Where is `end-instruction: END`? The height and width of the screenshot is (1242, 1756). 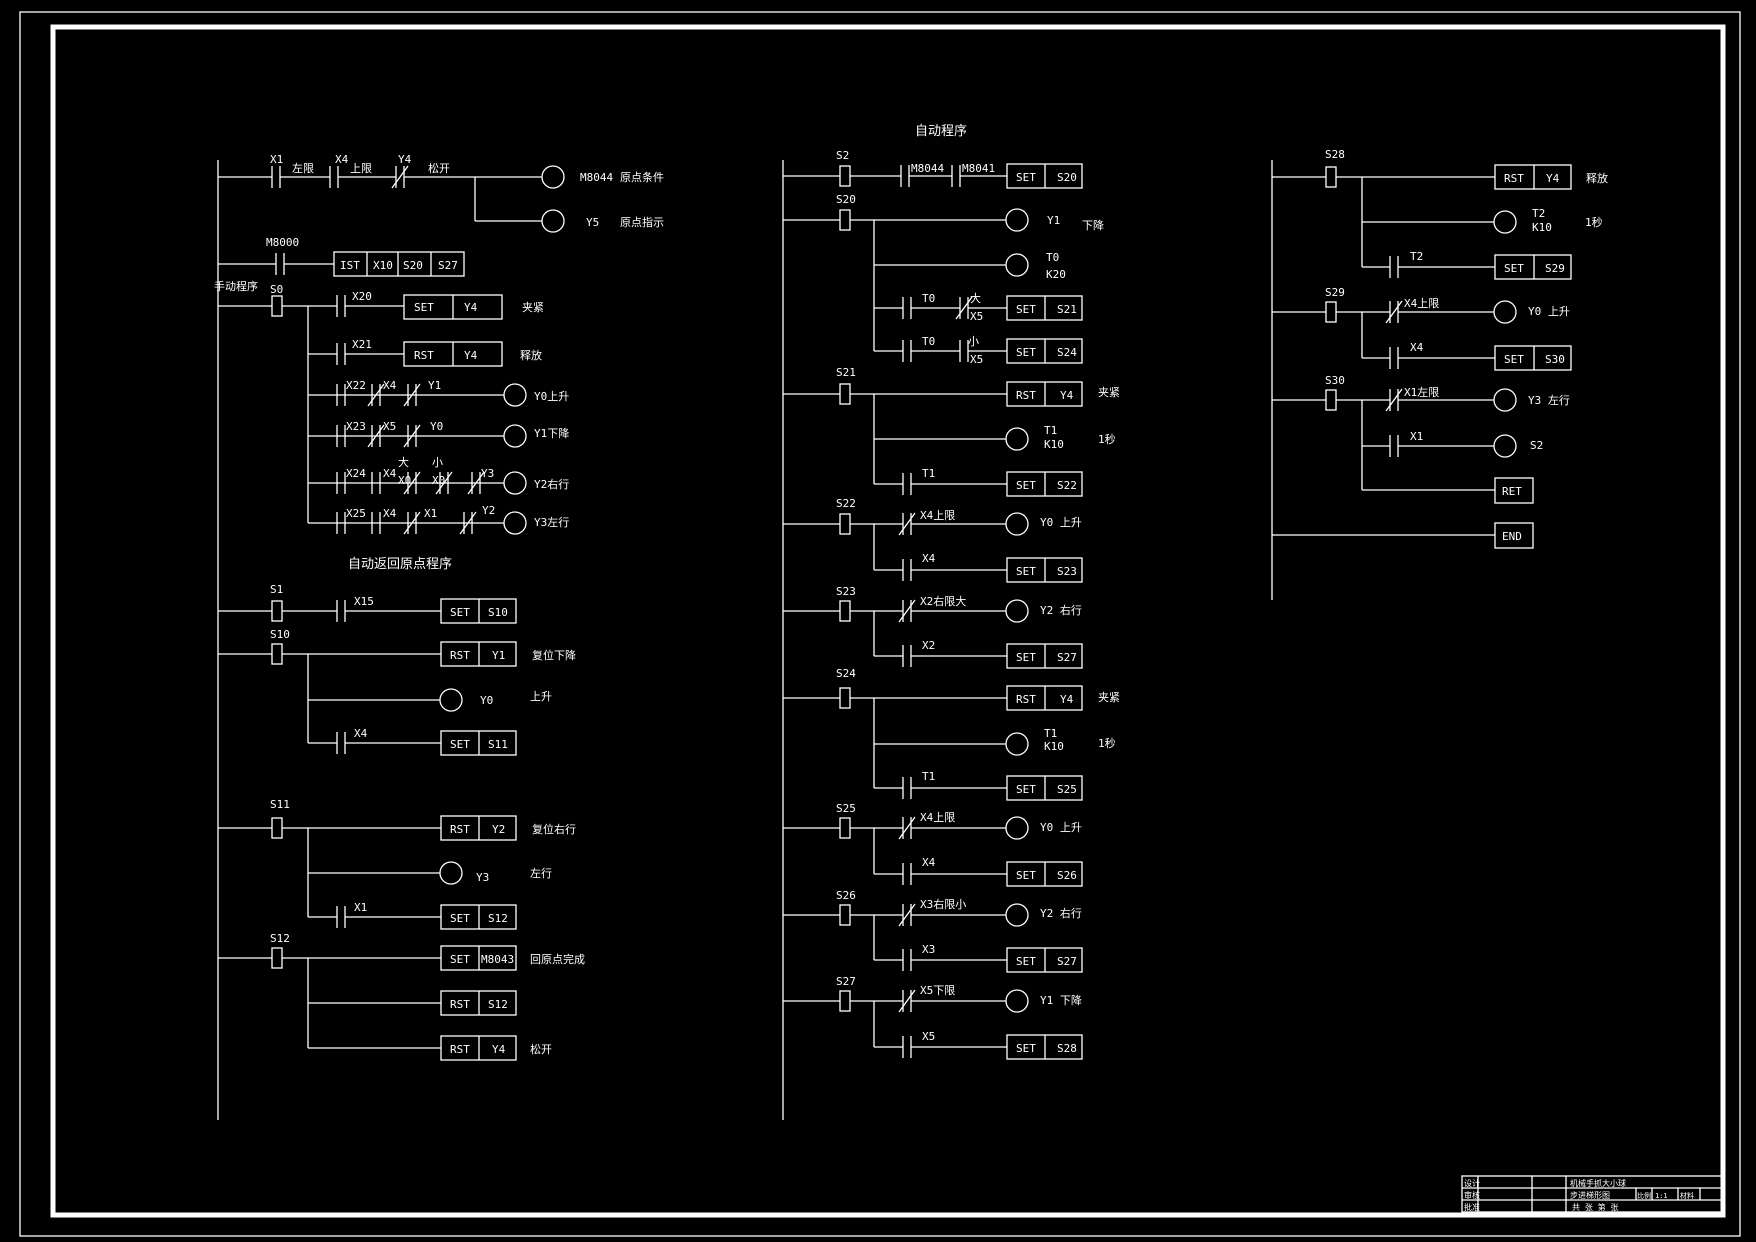 end-instruction: END is located at coordinates (1512, 536).